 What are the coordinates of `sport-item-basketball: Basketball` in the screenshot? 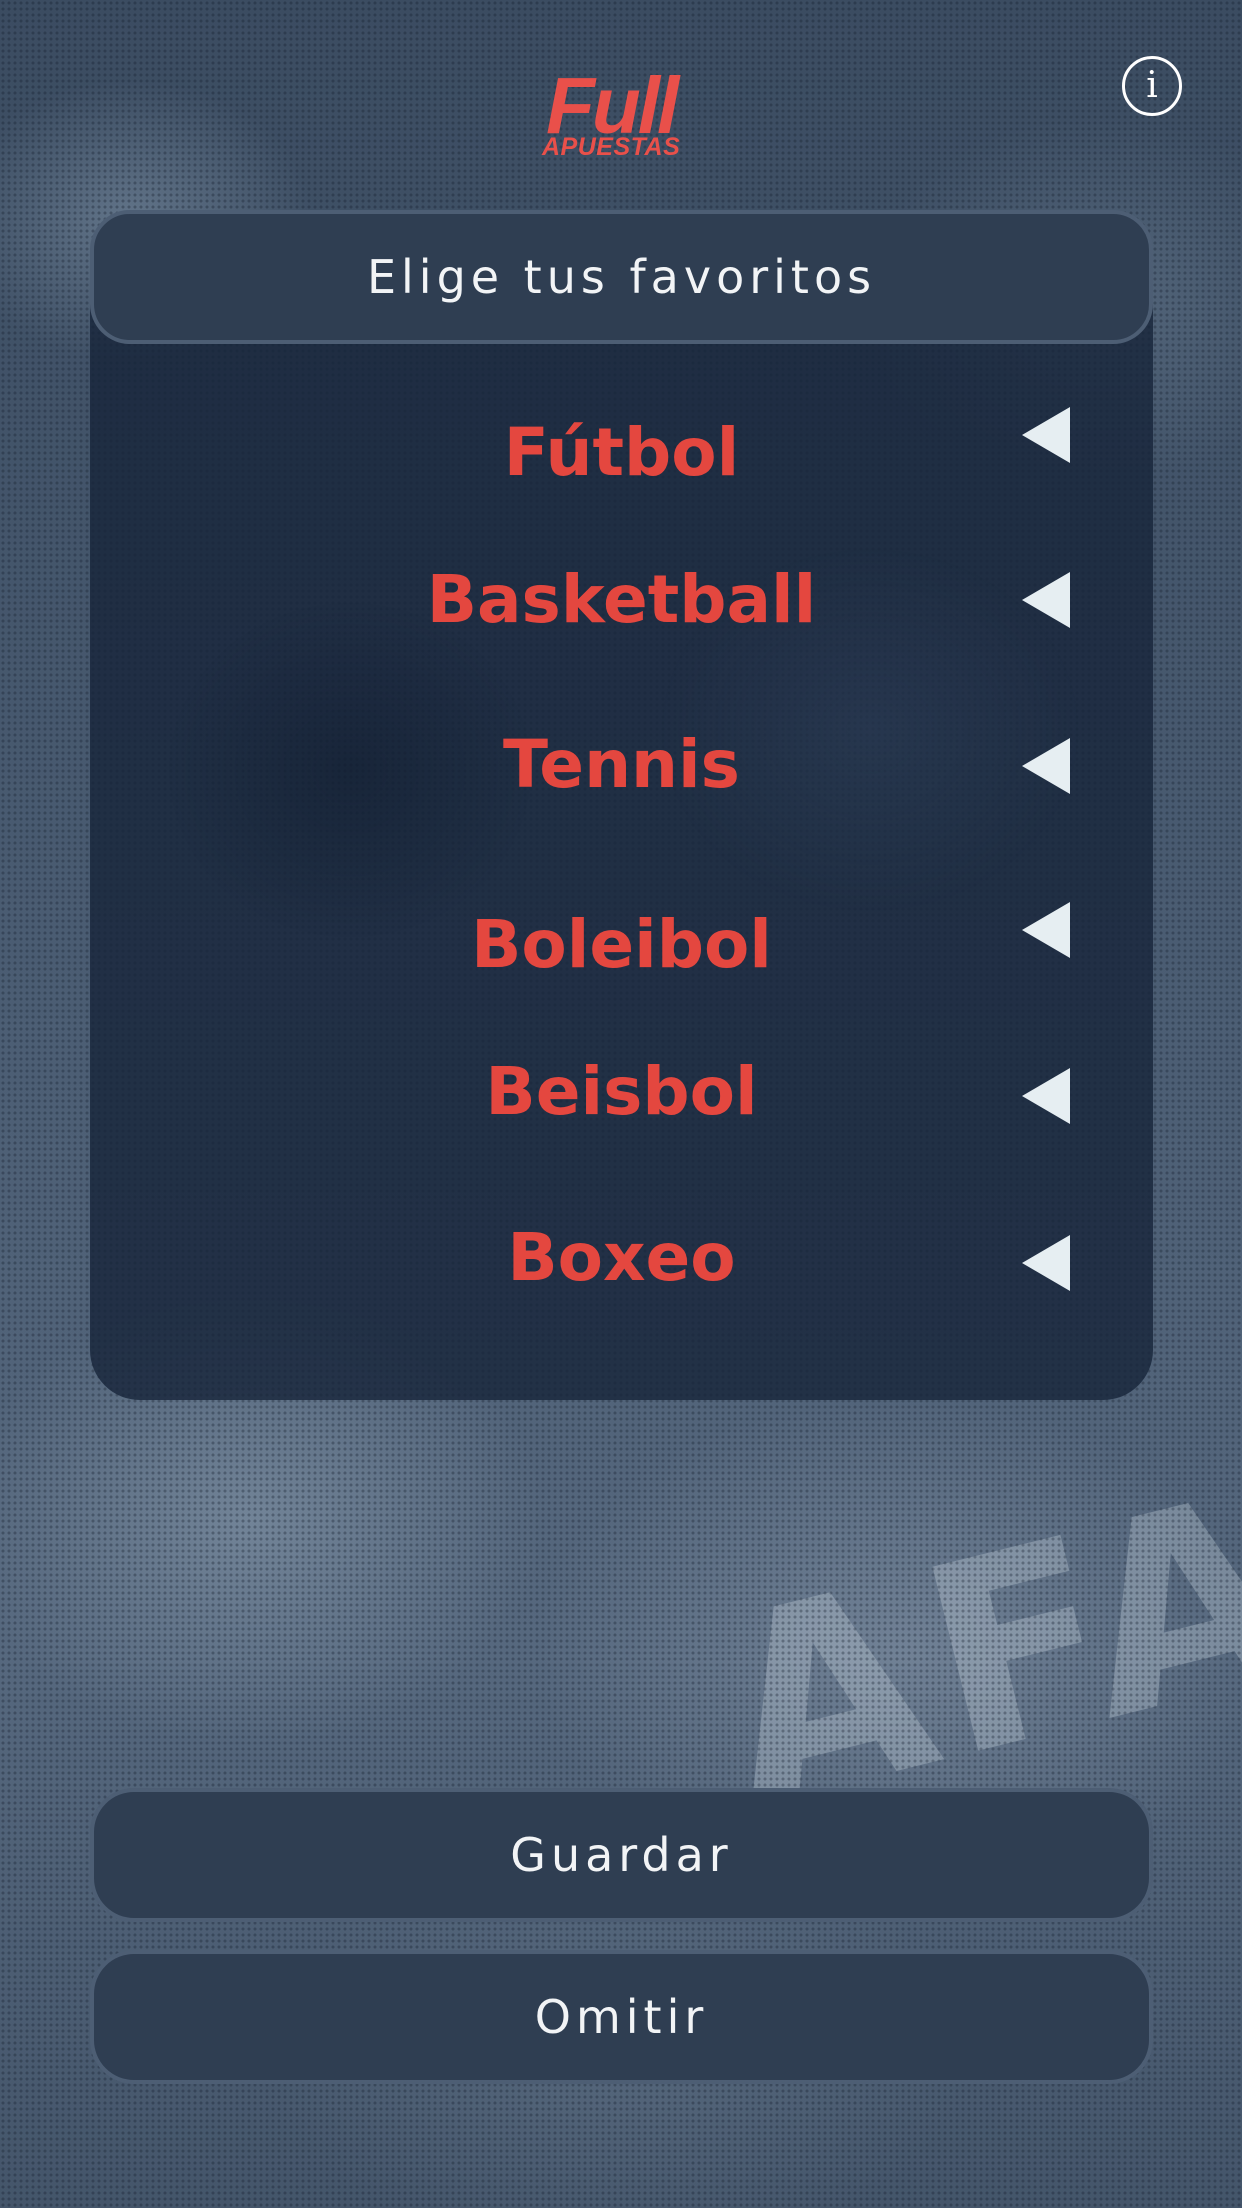 It's located at (621, 600).